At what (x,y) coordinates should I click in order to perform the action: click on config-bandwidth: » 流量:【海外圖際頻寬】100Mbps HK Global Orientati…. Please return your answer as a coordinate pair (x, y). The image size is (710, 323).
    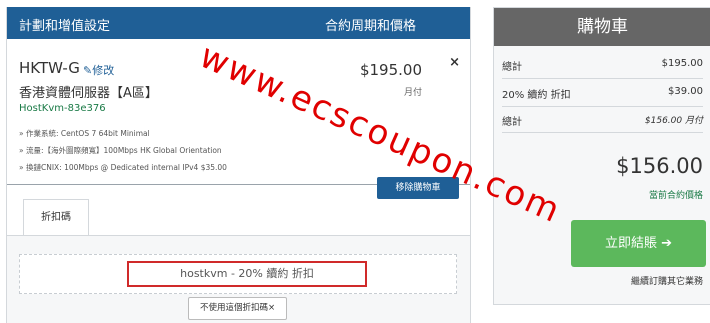
    Looking at the image, I should click on (120, 150).